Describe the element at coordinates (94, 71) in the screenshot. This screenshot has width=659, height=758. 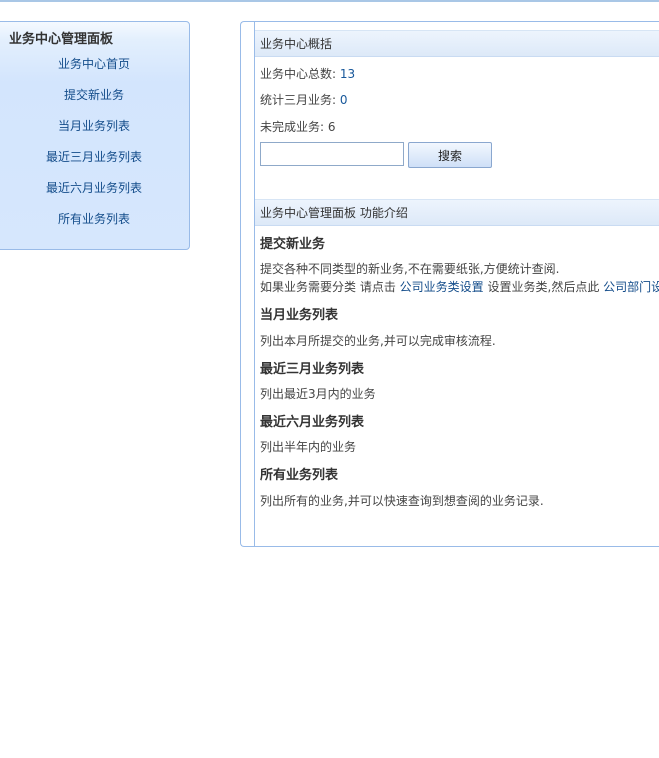
I see `sidebar-item-home: 业务中心首页` at that location.